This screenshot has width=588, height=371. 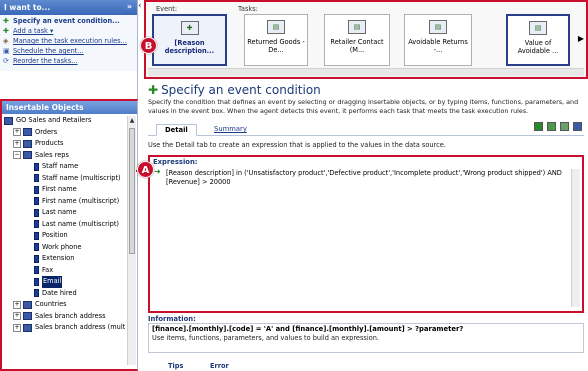 I want to click on i-want-to-header: I want to... », so click(x=68, y=7).